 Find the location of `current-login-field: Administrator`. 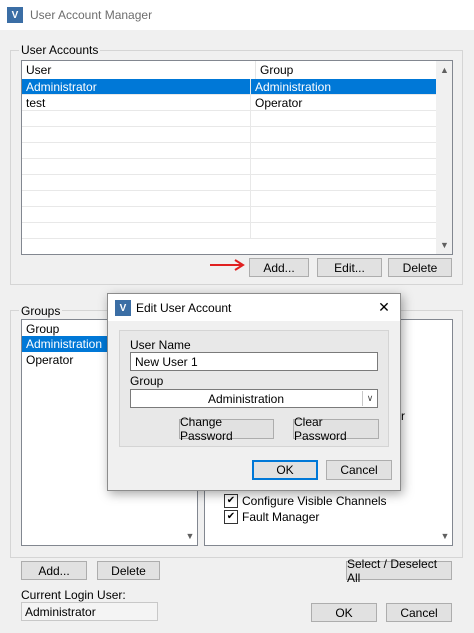

current-login-field: Administrator is located at coordinates (89, 611).